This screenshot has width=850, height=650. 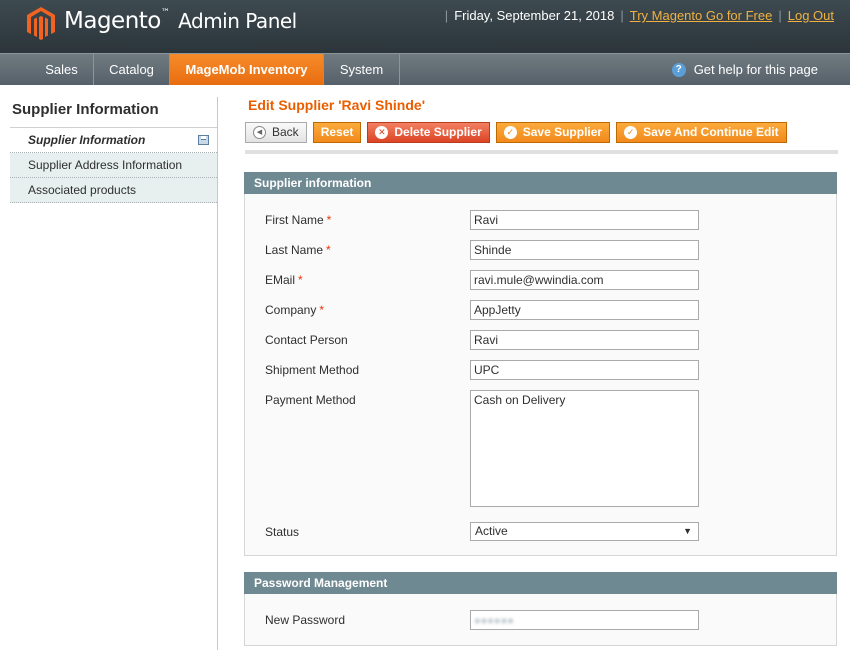 I want to click on try-magento-go-link: Try Magento Go for Free, so click(x=701, y=15).